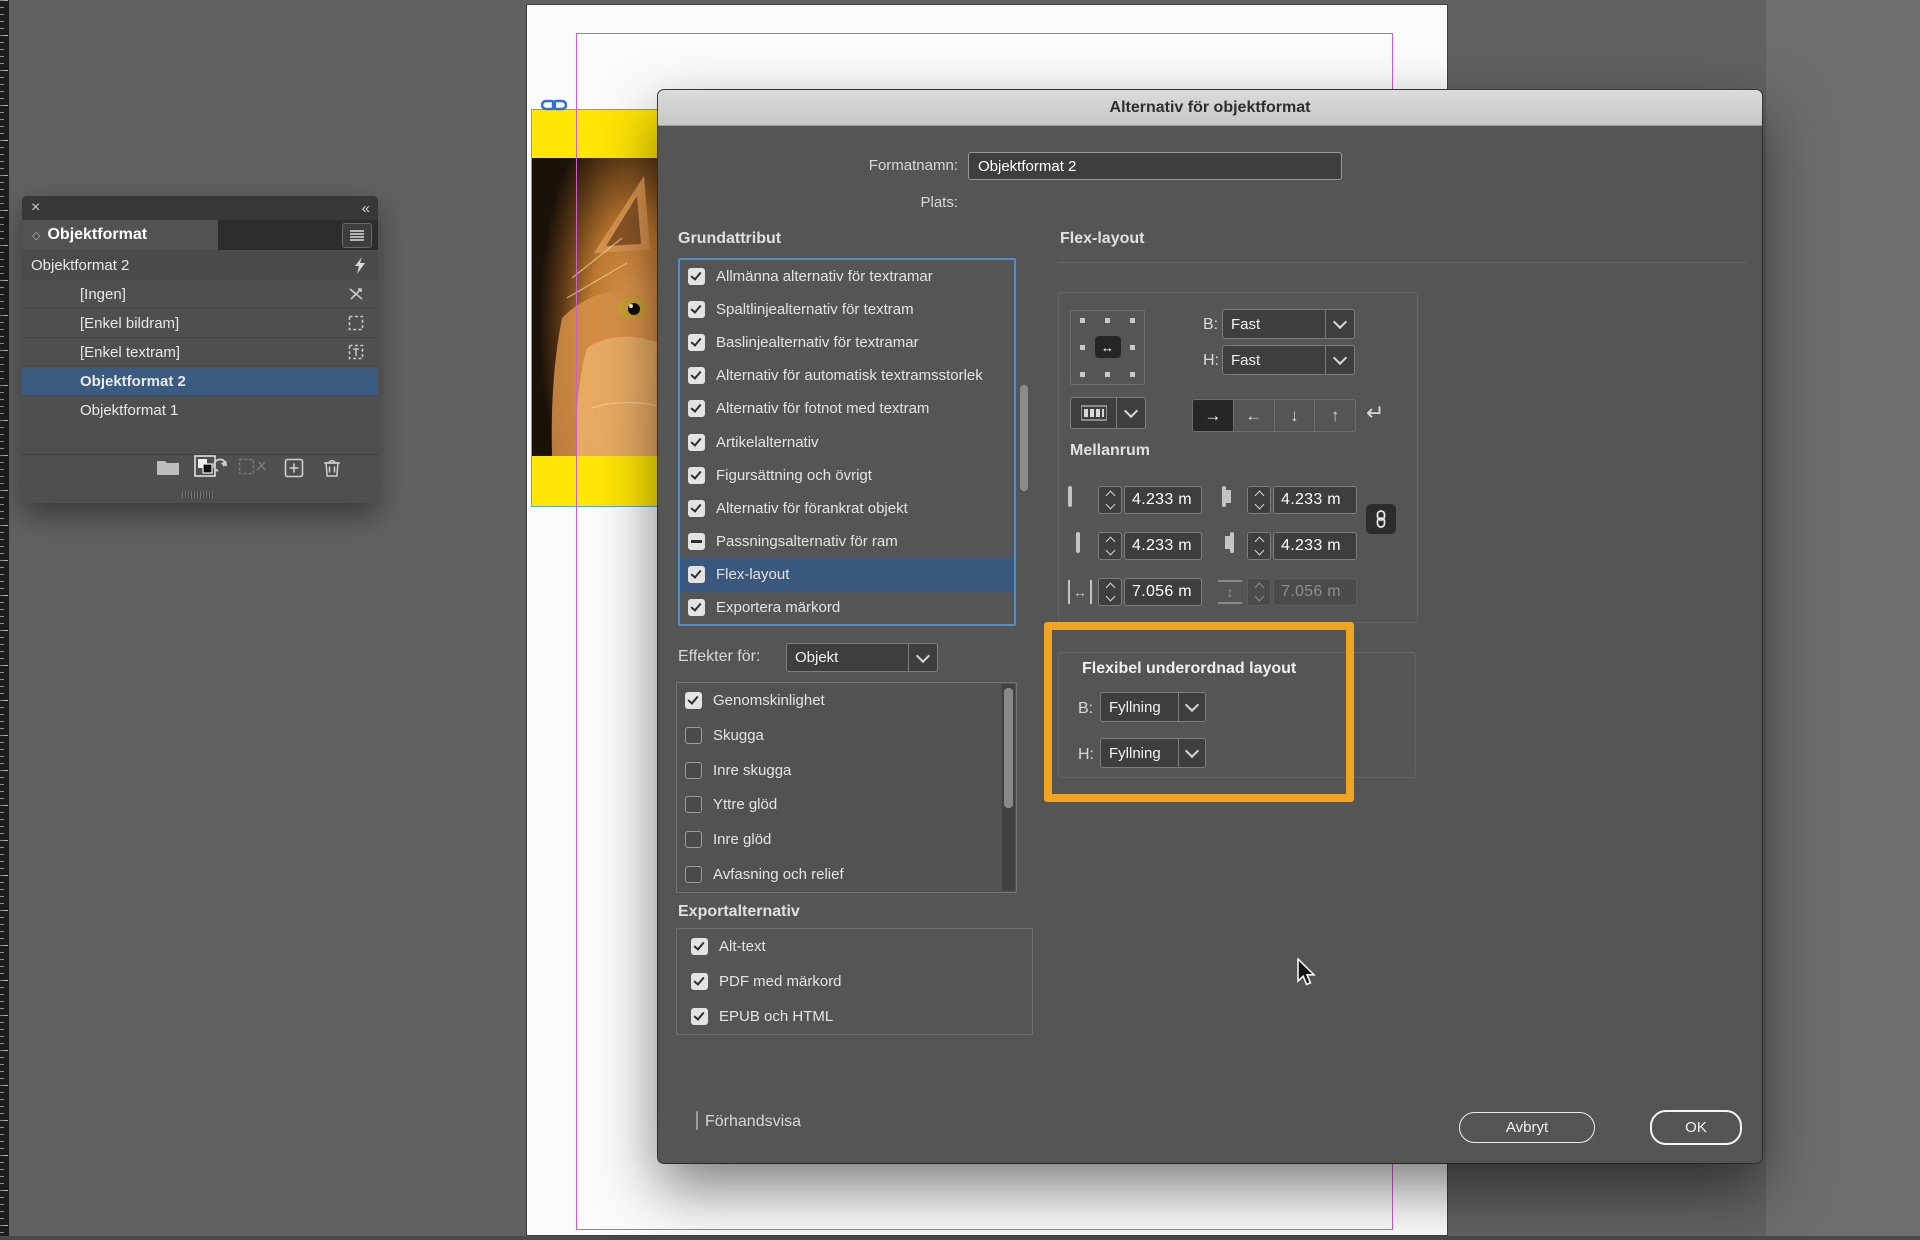  What do you see at coordinates (1163, 500) in the screenshot?
I see `spacing-top-field: 4.233 m` at bounding box center [1163, 500].